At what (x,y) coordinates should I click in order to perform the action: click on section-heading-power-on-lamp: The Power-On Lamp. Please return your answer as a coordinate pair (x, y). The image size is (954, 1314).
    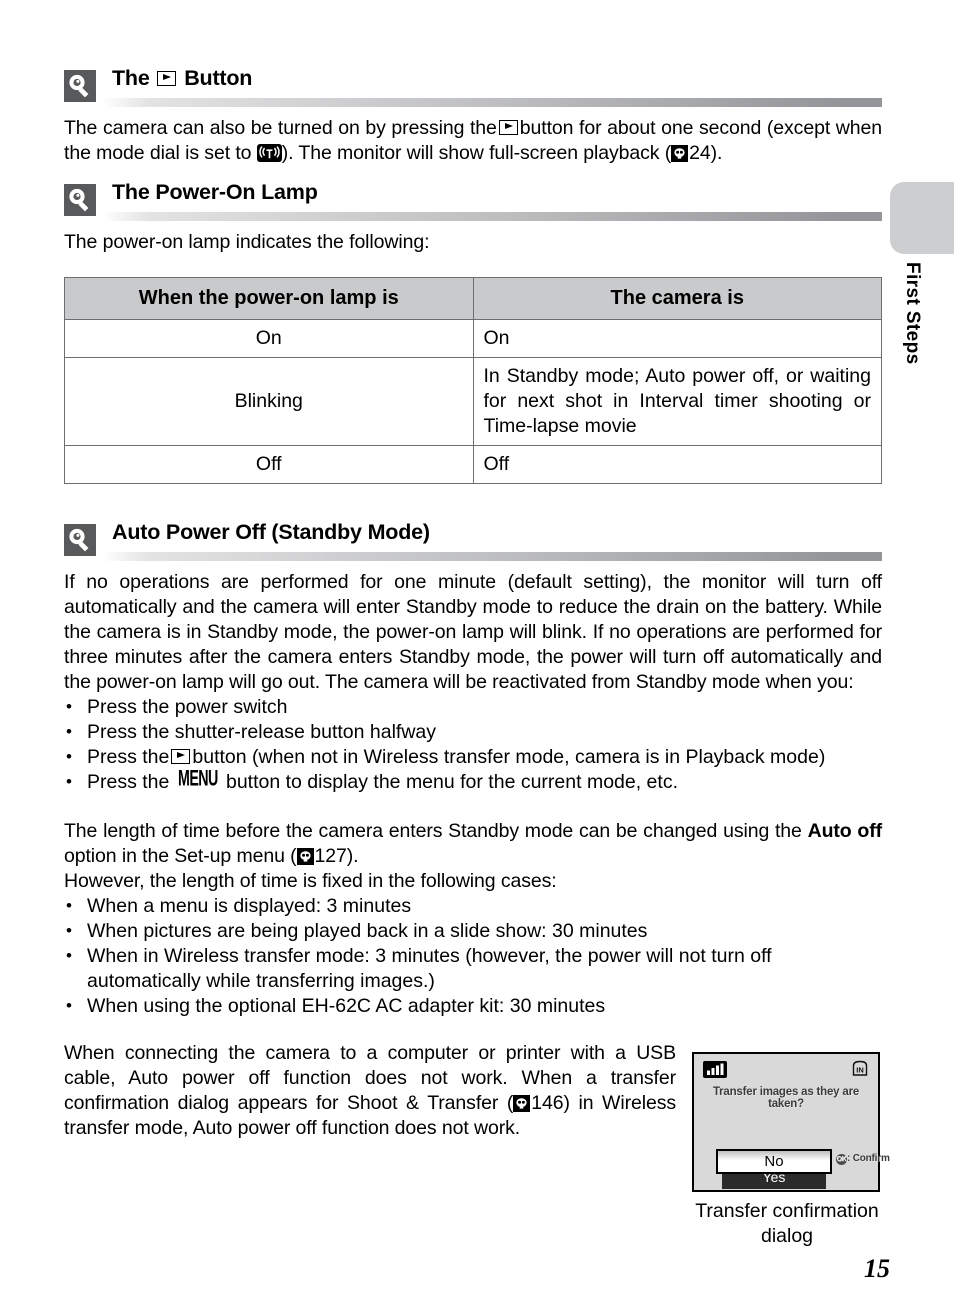
    Looking at the image, I should click on (473, 199).